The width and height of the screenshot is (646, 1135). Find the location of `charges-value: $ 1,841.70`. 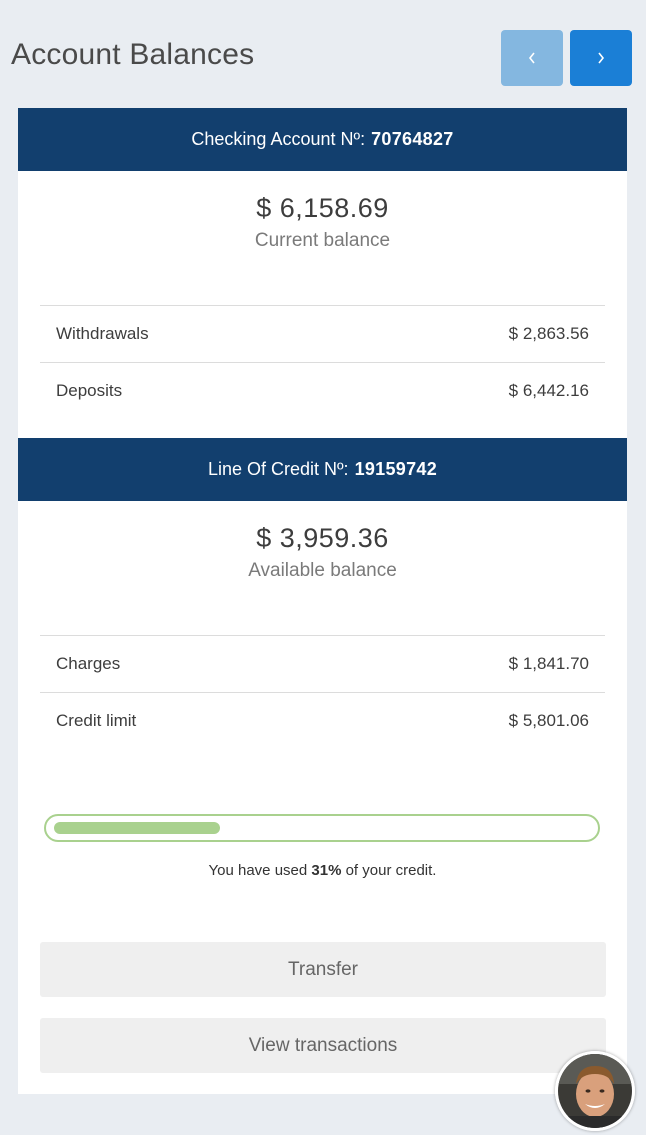

charges-value: $ 1,841.70 is located at coordinates (548, 663).